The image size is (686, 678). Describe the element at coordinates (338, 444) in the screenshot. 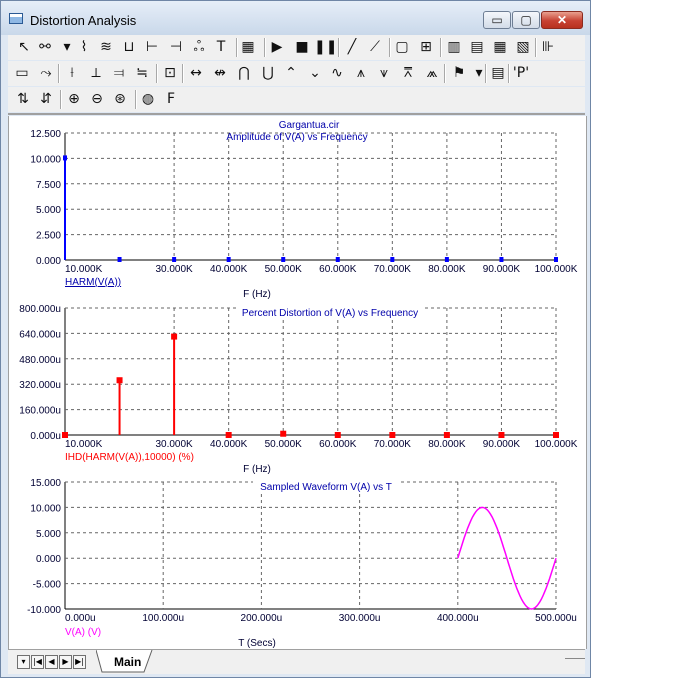

I see `distortion-x-tick-label: 60.000K` at that location.